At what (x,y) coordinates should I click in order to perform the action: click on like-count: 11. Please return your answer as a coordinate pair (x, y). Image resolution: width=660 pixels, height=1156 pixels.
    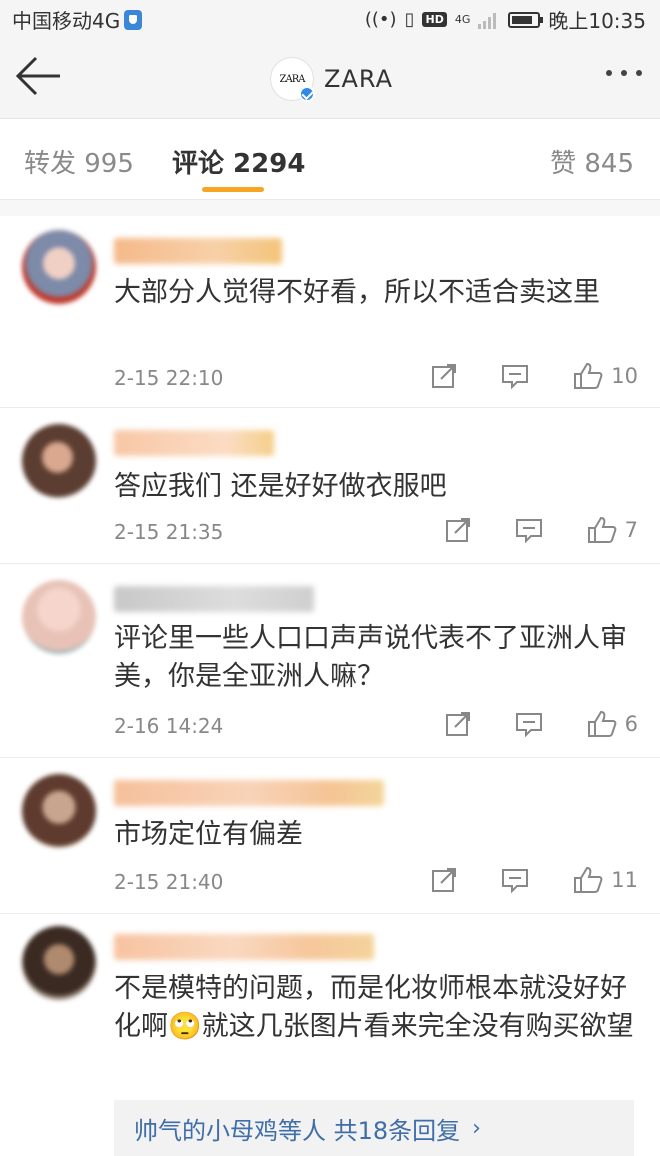
    Looking at the image, I should click on (624, 880).